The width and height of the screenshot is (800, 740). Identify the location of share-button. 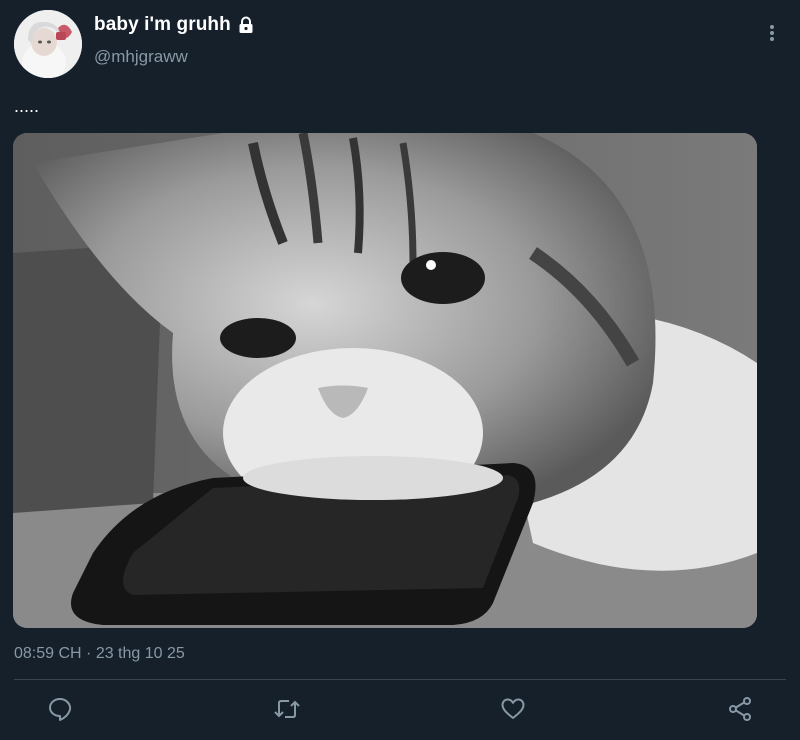
(740, 711).